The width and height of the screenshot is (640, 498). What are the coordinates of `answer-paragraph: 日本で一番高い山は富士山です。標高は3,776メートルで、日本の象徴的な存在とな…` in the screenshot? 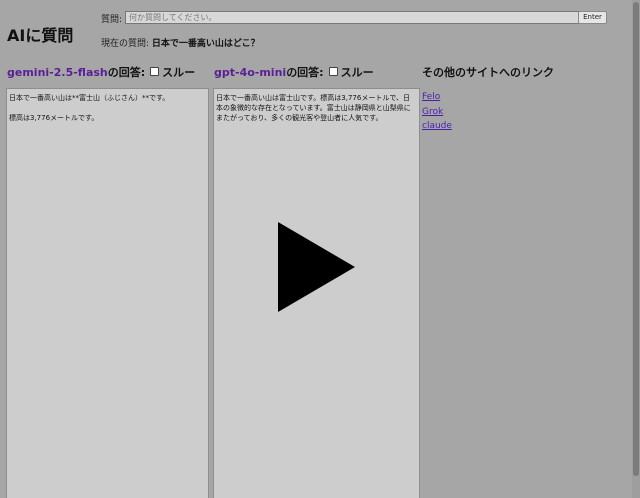 It's located at (313, 108).